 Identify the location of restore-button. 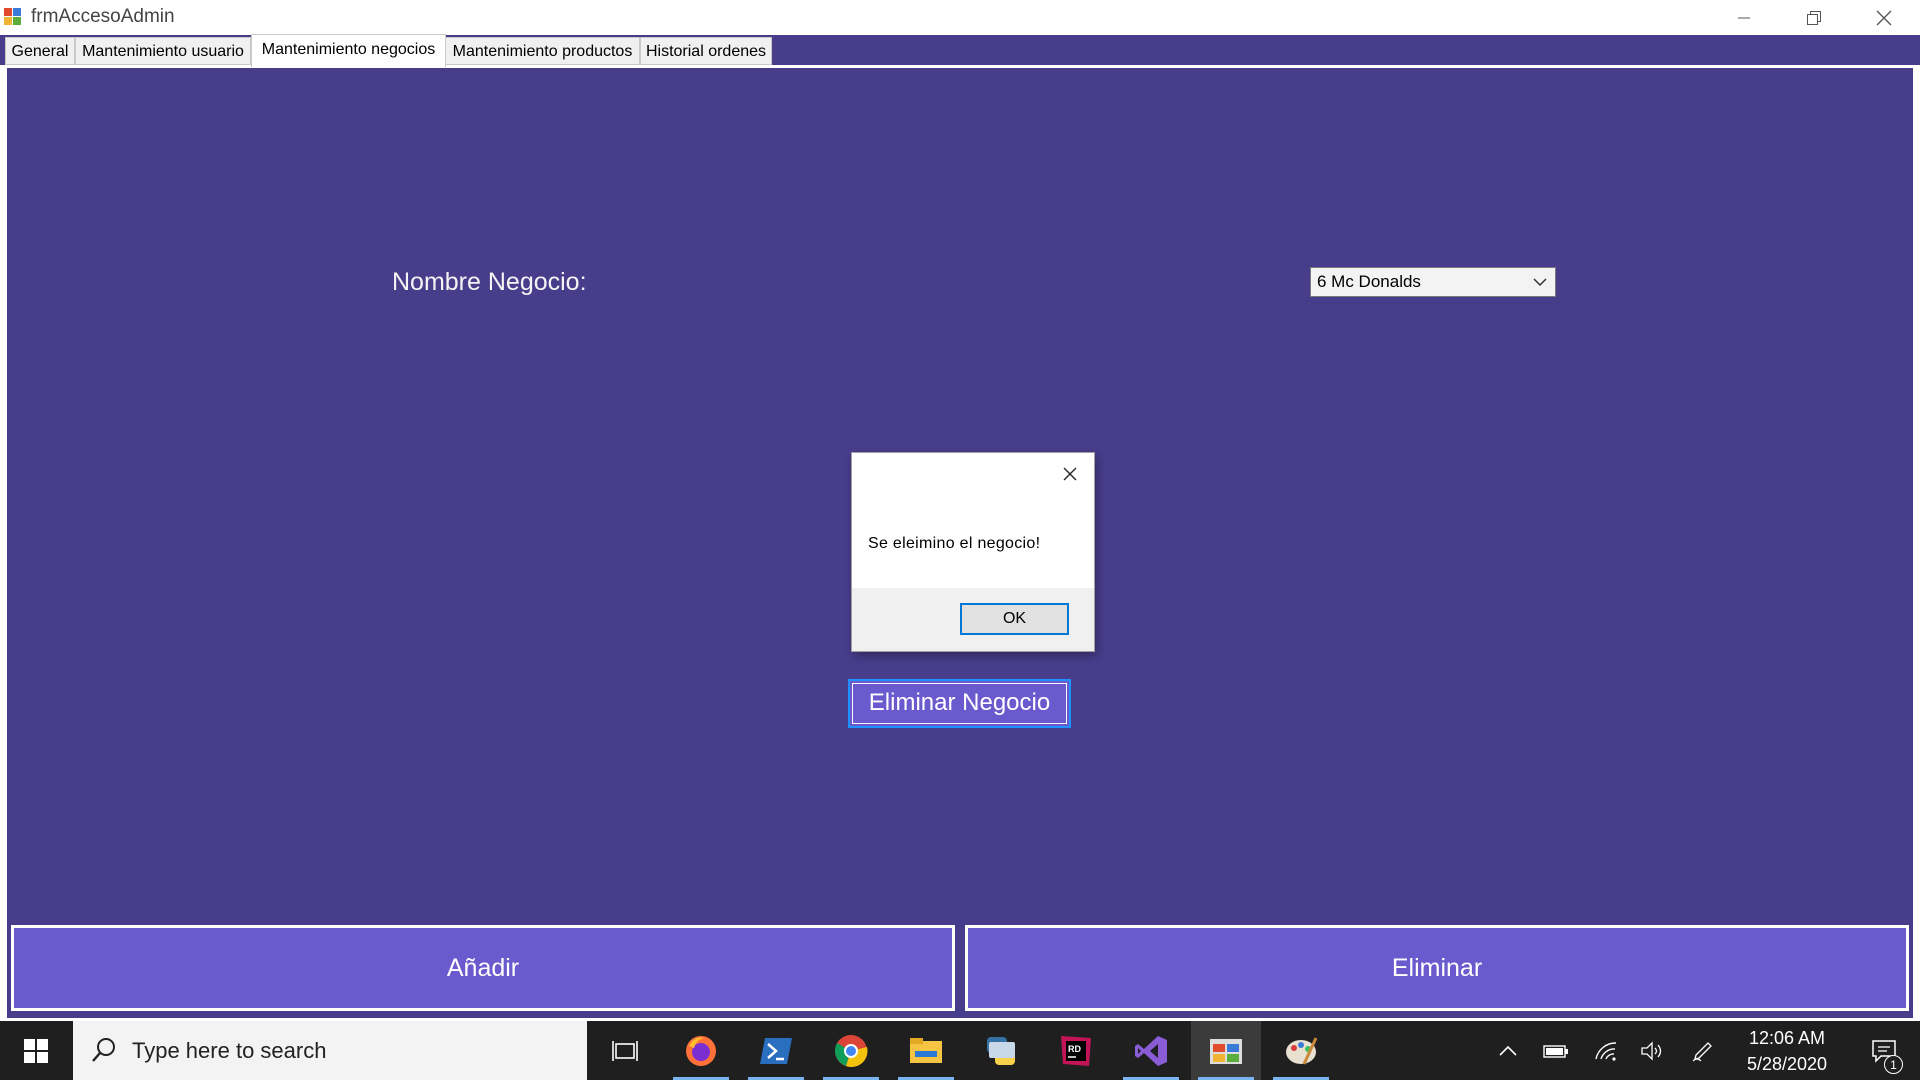
(1814, 17).